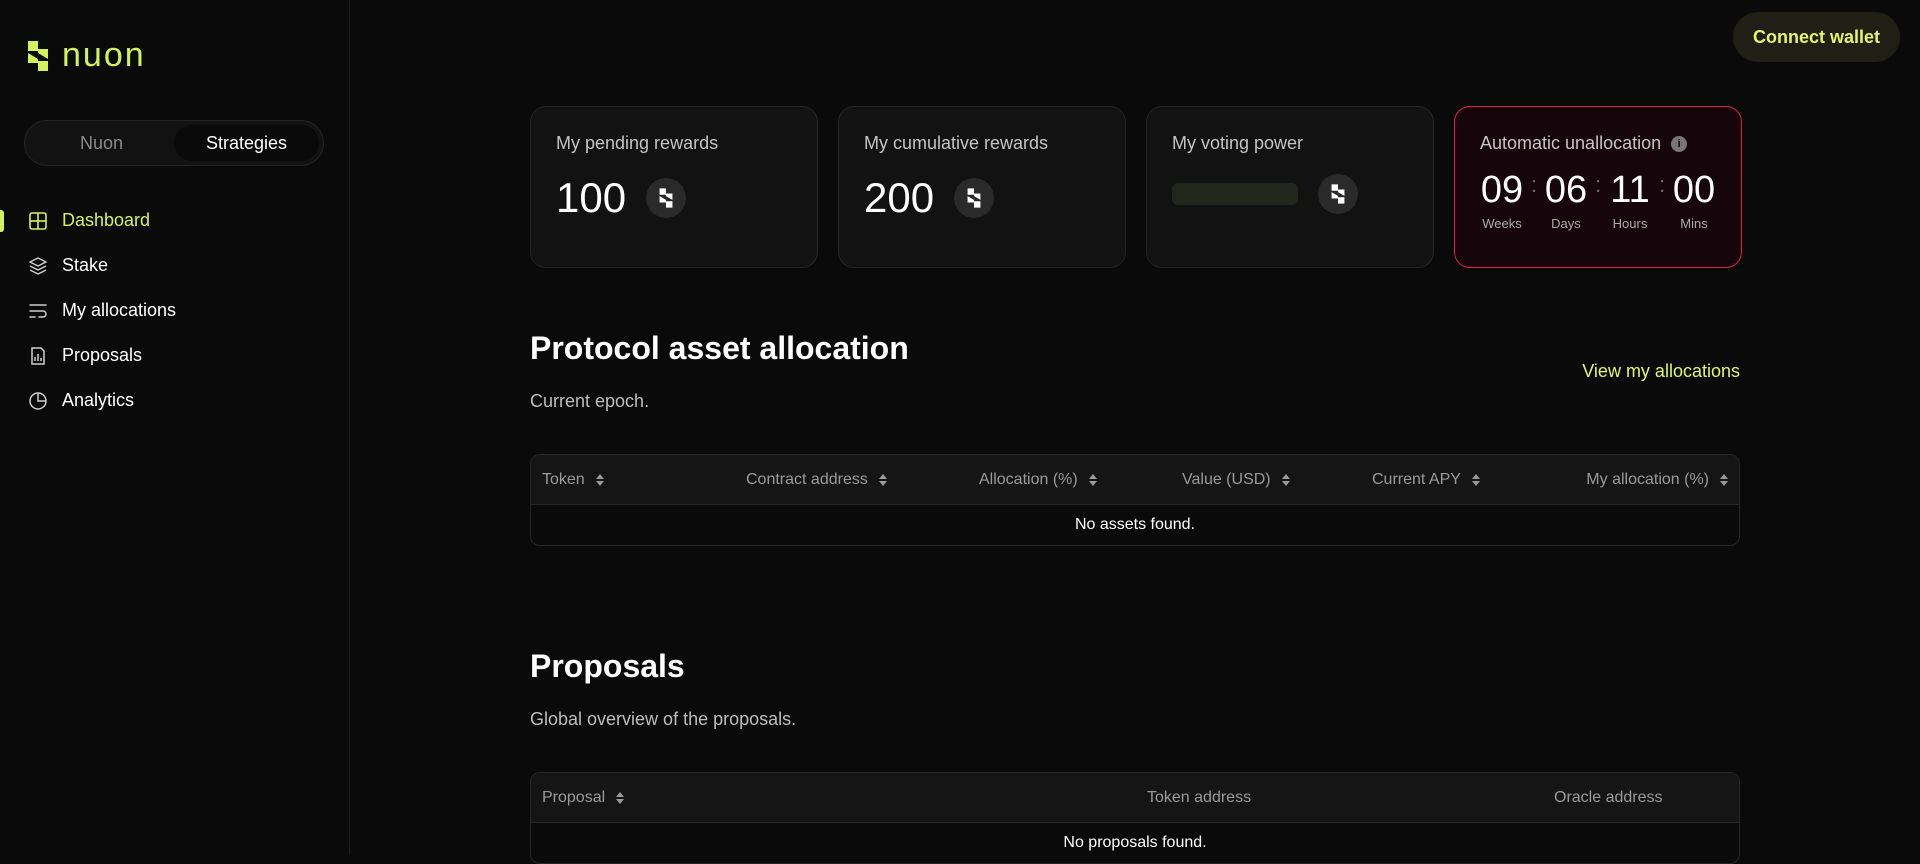 The height and width of the screenshot is (864, 1920). Describe the element at coordinates (102, 355) in the screenshot. I see `sidebar-item-label: Proposals` at that location.